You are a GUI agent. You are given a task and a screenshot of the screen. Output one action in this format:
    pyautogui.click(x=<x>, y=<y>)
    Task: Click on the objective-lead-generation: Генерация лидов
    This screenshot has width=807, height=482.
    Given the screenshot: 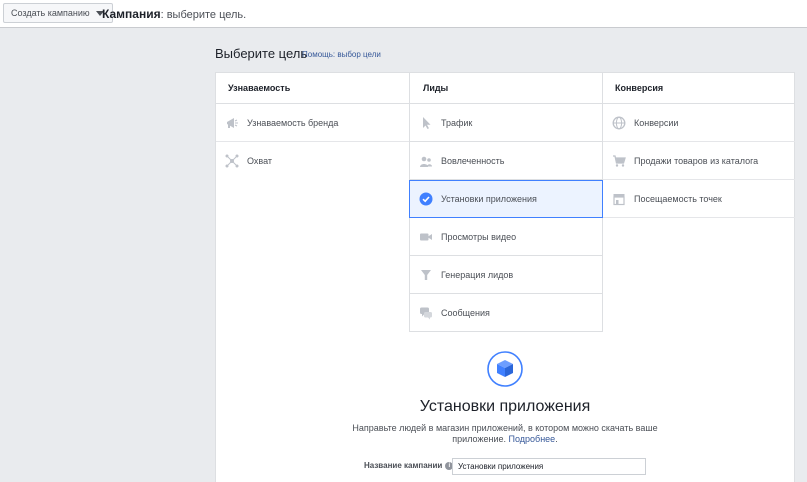 What is the action you would take?
    pyautogui.click(x=506, y=275)
    